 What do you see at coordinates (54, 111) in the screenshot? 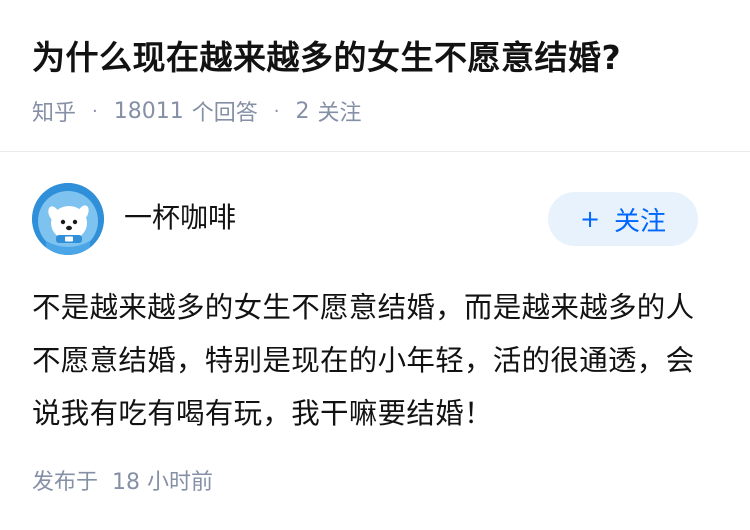
I see `source-label: 知乎` at bounding box center [54, 111].